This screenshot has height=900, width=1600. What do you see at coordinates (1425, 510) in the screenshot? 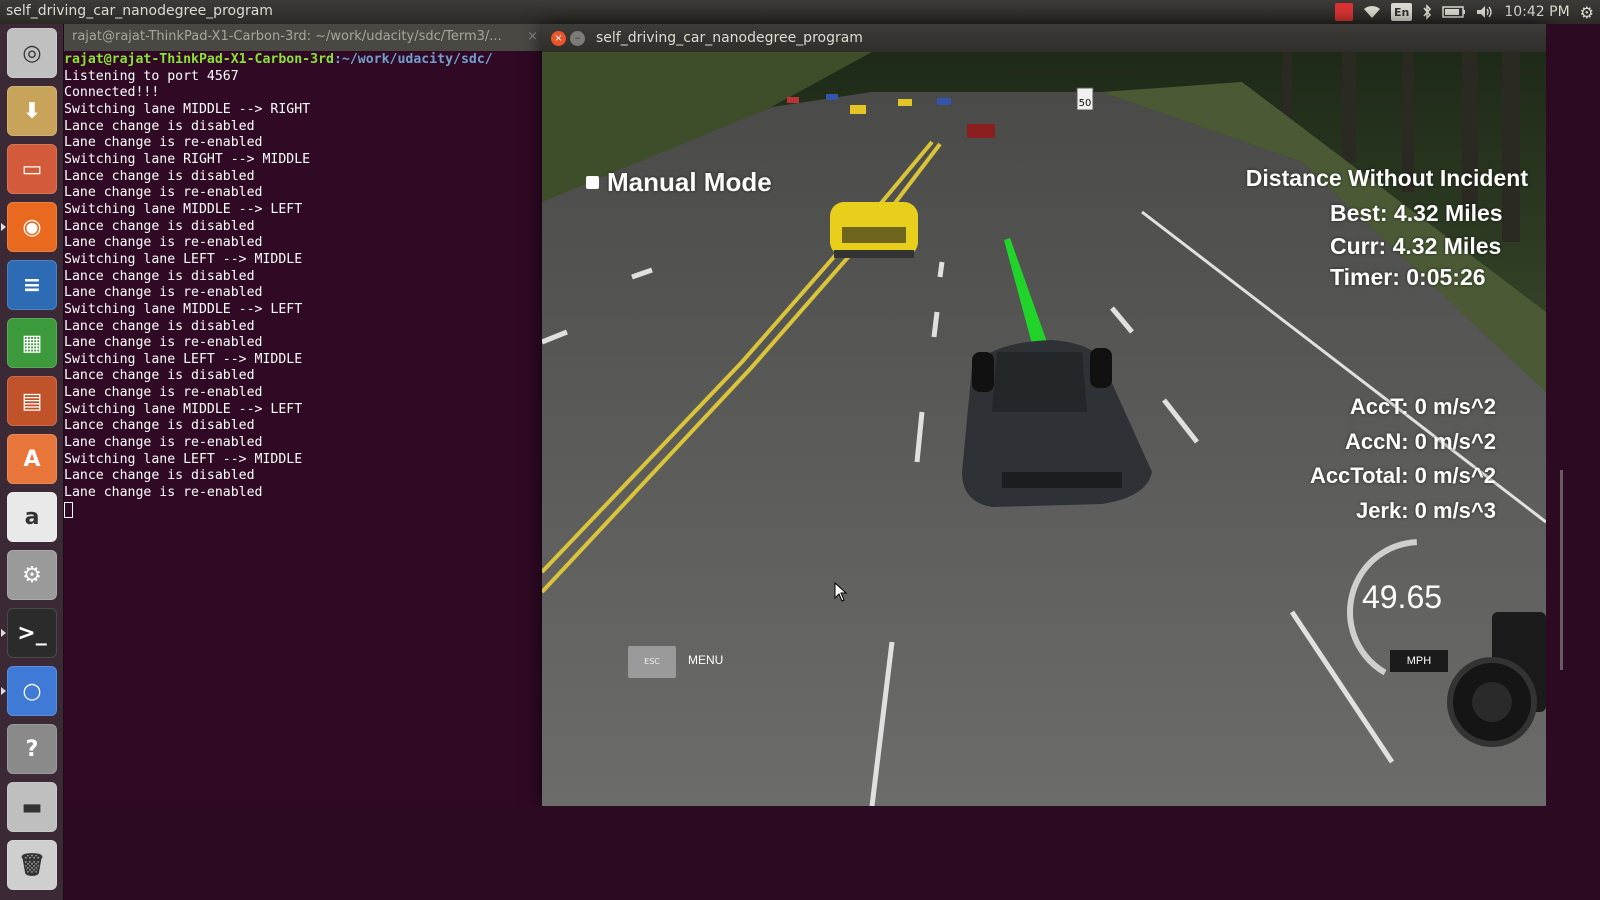
I see `jerk: Jerk: 0 m/s^3` at bounding box center [1425, 510].